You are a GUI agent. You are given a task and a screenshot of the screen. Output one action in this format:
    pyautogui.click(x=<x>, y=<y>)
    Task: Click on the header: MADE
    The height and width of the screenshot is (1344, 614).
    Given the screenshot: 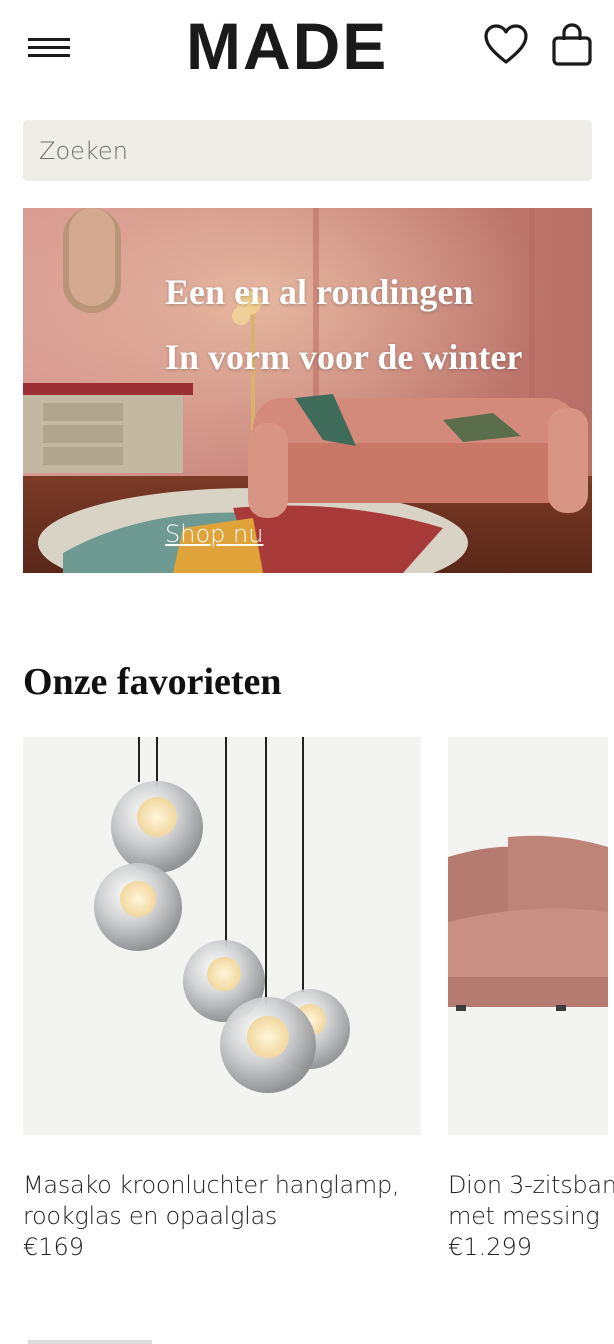 What is the action you would take?
    pyautogui.click(x=307, y=47)
    